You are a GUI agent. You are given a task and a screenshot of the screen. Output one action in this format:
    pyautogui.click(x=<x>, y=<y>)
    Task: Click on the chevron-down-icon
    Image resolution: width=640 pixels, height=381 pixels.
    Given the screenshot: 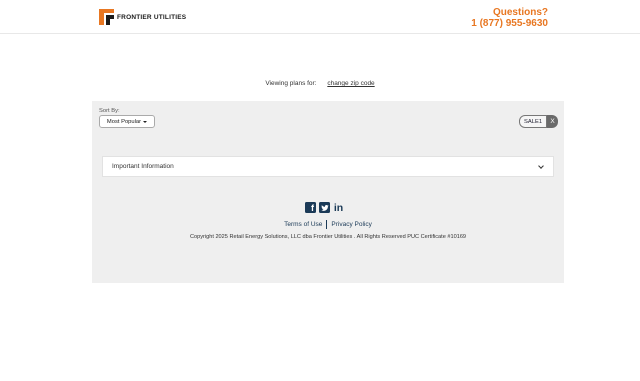 What is the action you would take?
    pyautogui.click(x=541, y=166)
    